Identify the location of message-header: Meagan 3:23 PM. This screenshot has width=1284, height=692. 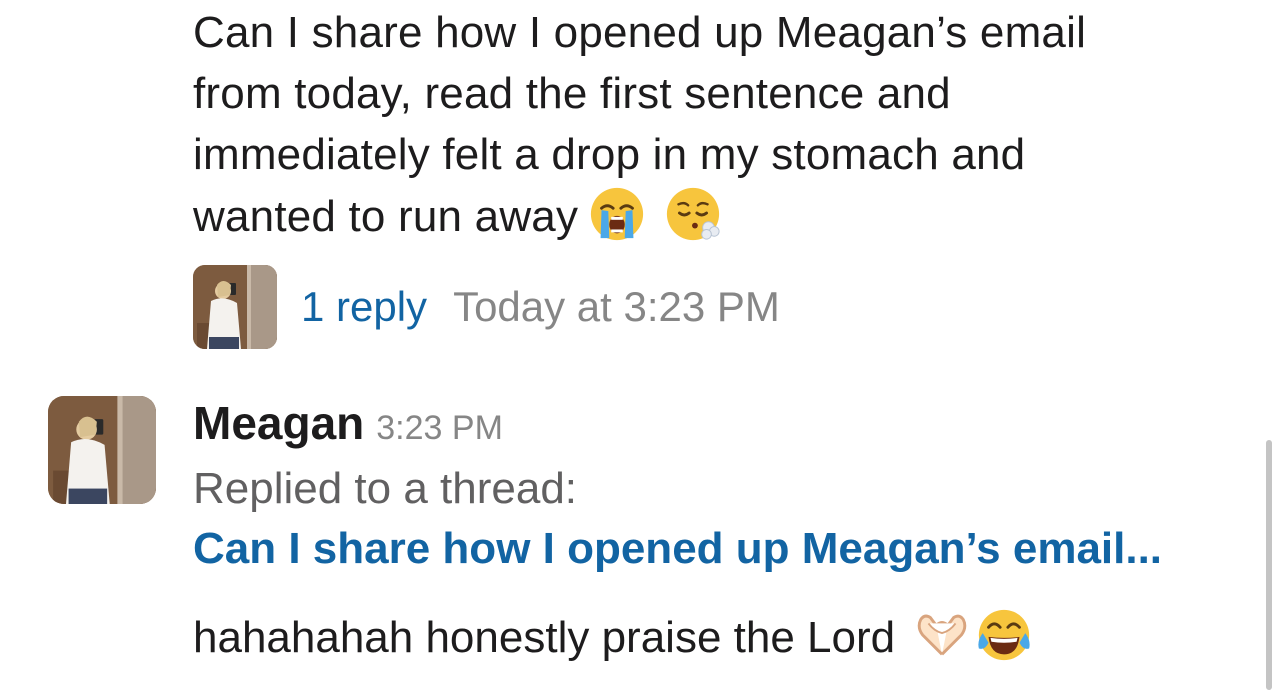
(348, 423).